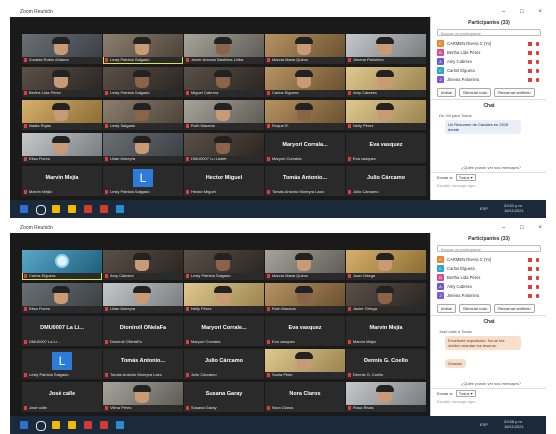  I want to click on participant-tile: Nora Claros Nora Claros, so click(305, 397).